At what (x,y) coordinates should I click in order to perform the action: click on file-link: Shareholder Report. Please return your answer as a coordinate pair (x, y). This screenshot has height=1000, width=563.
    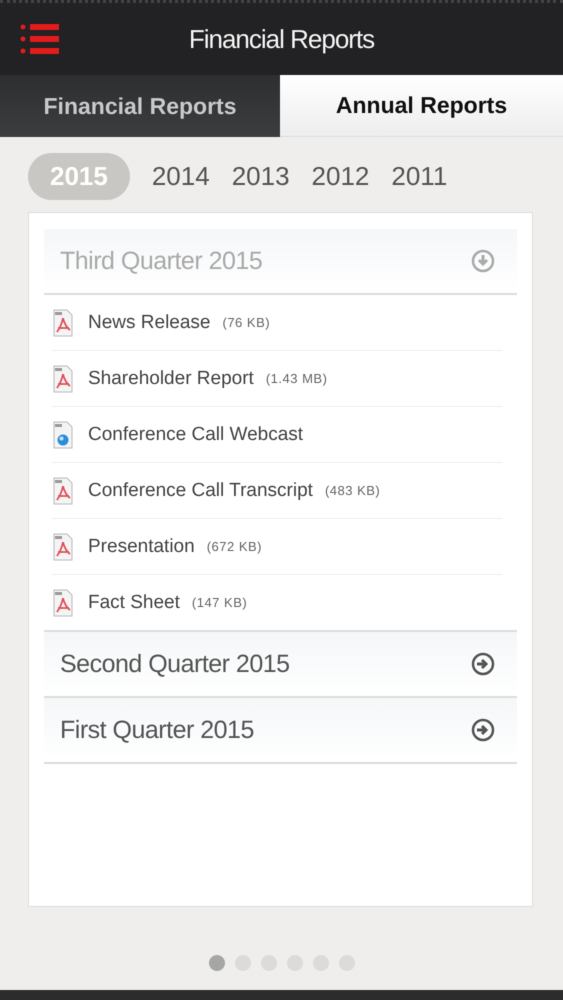
    Looking at the image, I should click on (171, 379).